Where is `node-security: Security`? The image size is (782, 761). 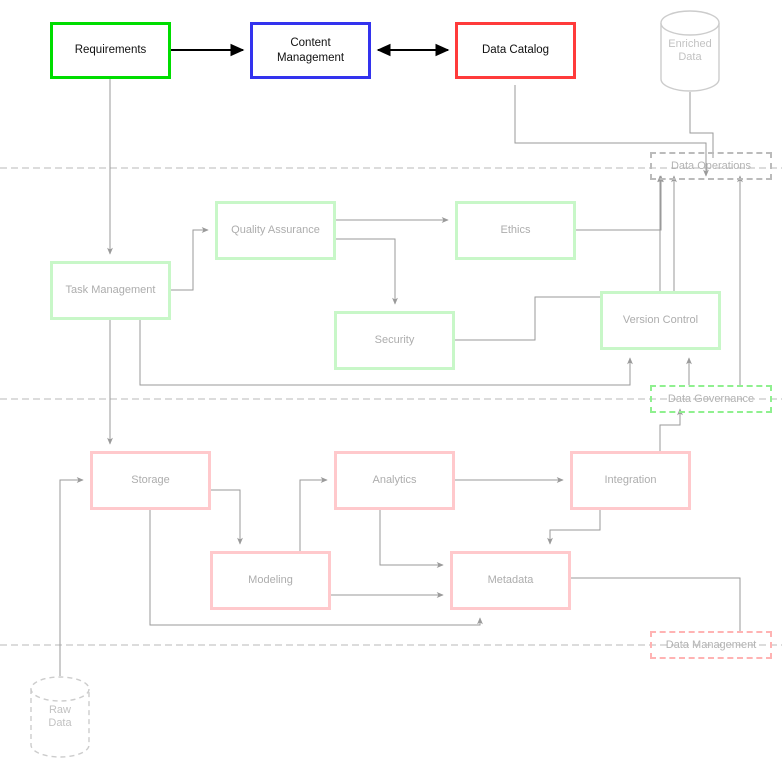 node-security: Security is located at coordinates (394, 340).